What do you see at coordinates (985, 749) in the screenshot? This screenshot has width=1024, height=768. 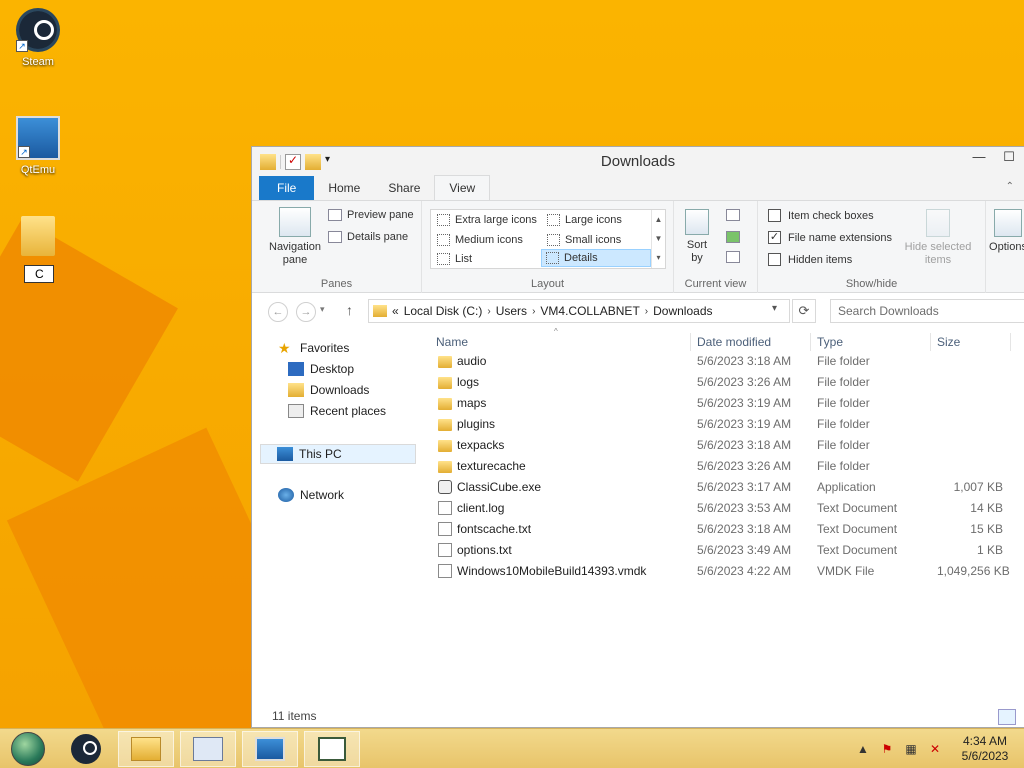 I see `clock: 4:34 AM 5/6/2023` at bounding box center [985, 749].